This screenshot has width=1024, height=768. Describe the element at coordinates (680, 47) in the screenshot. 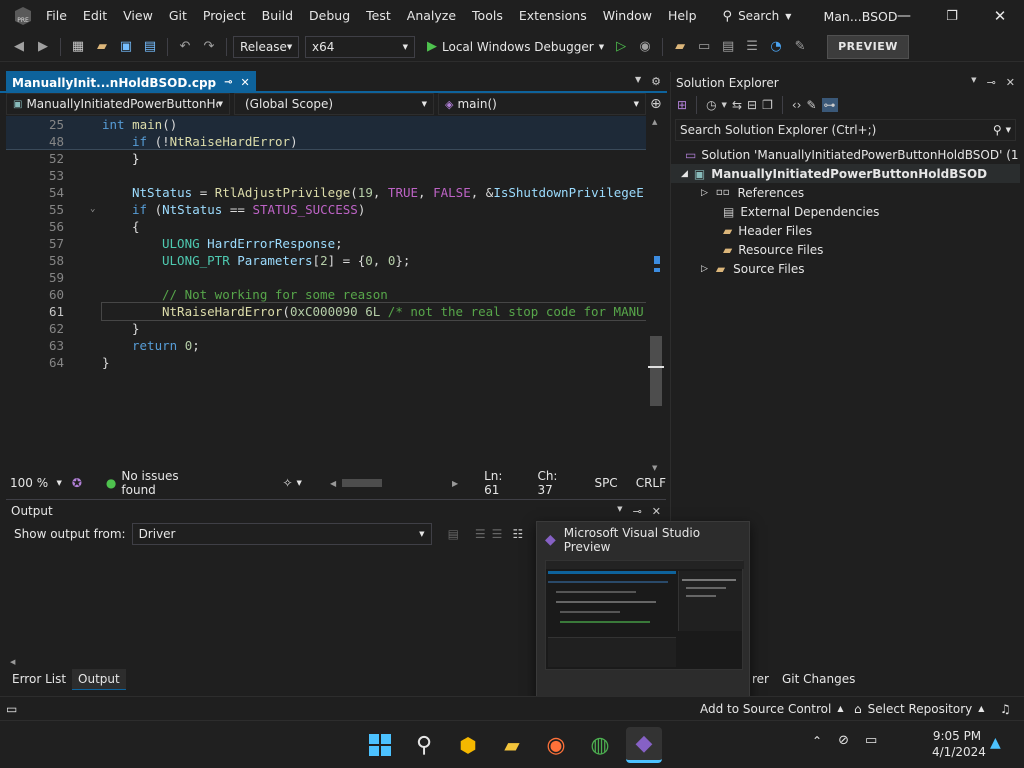

I see `solution-folder-icon: ▰` at that location.